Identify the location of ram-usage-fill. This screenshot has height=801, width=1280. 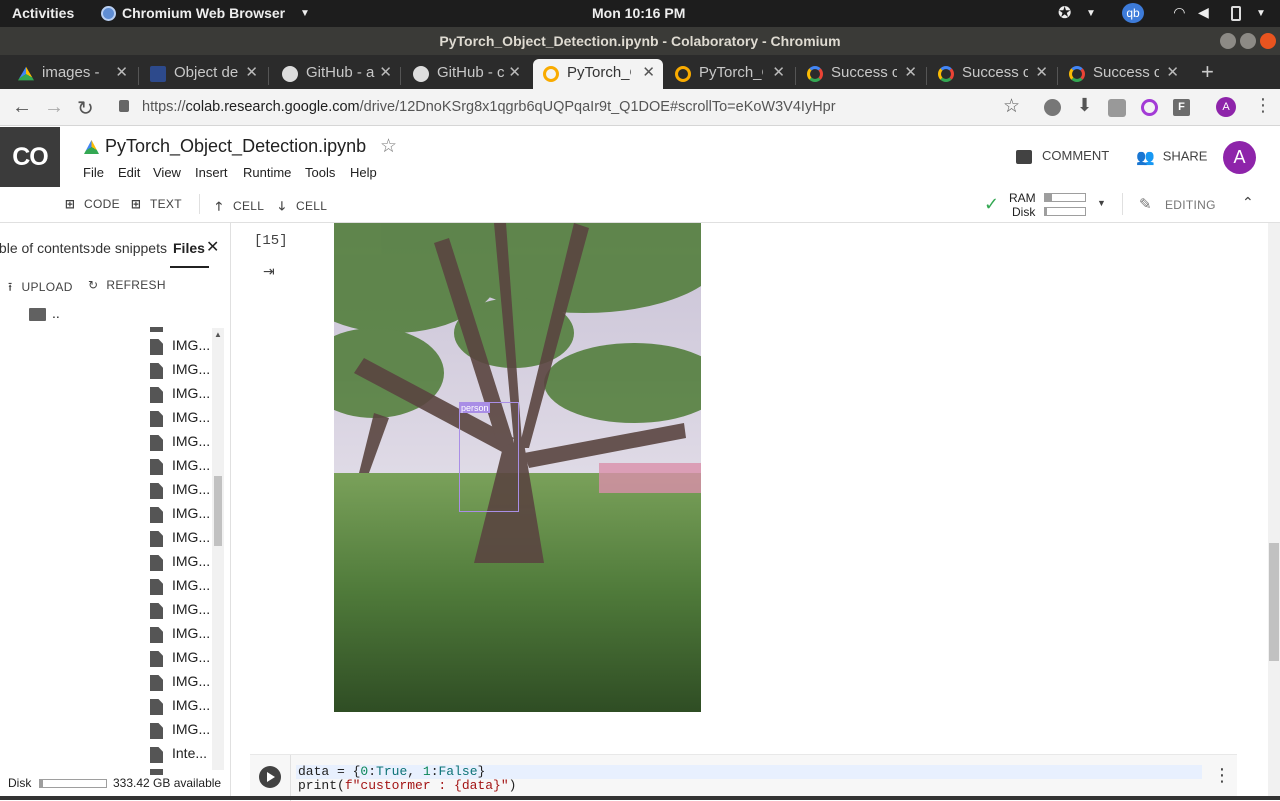
(1049, 197).